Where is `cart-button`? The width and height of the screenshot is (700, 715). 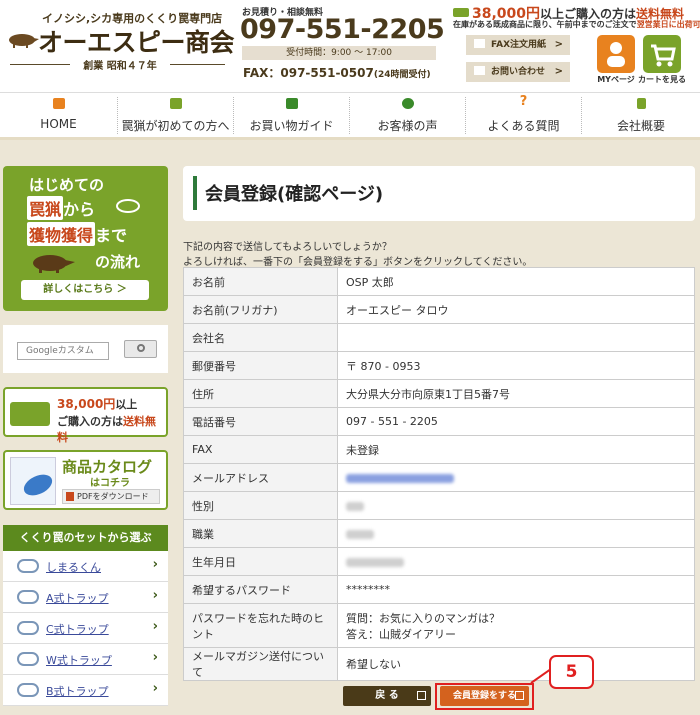 cart-button is located at coordinates (662, 54).